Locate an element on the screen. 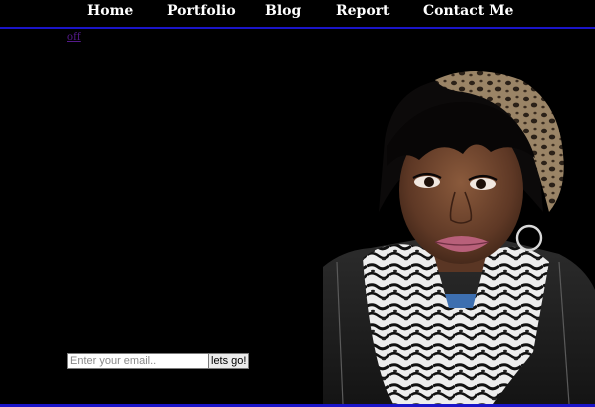  nav-report-link: Report is located at coordinates (363, 11).